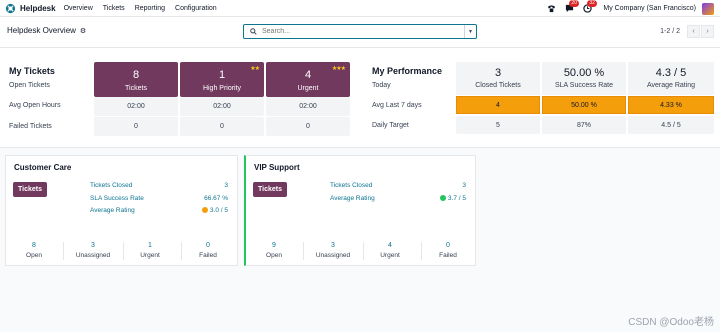 This screenshot has width=720, height=332. Describe the element at coordinates (41, 30) in the screenshot. I see `page-title: Helpdesk Overview` at that location.